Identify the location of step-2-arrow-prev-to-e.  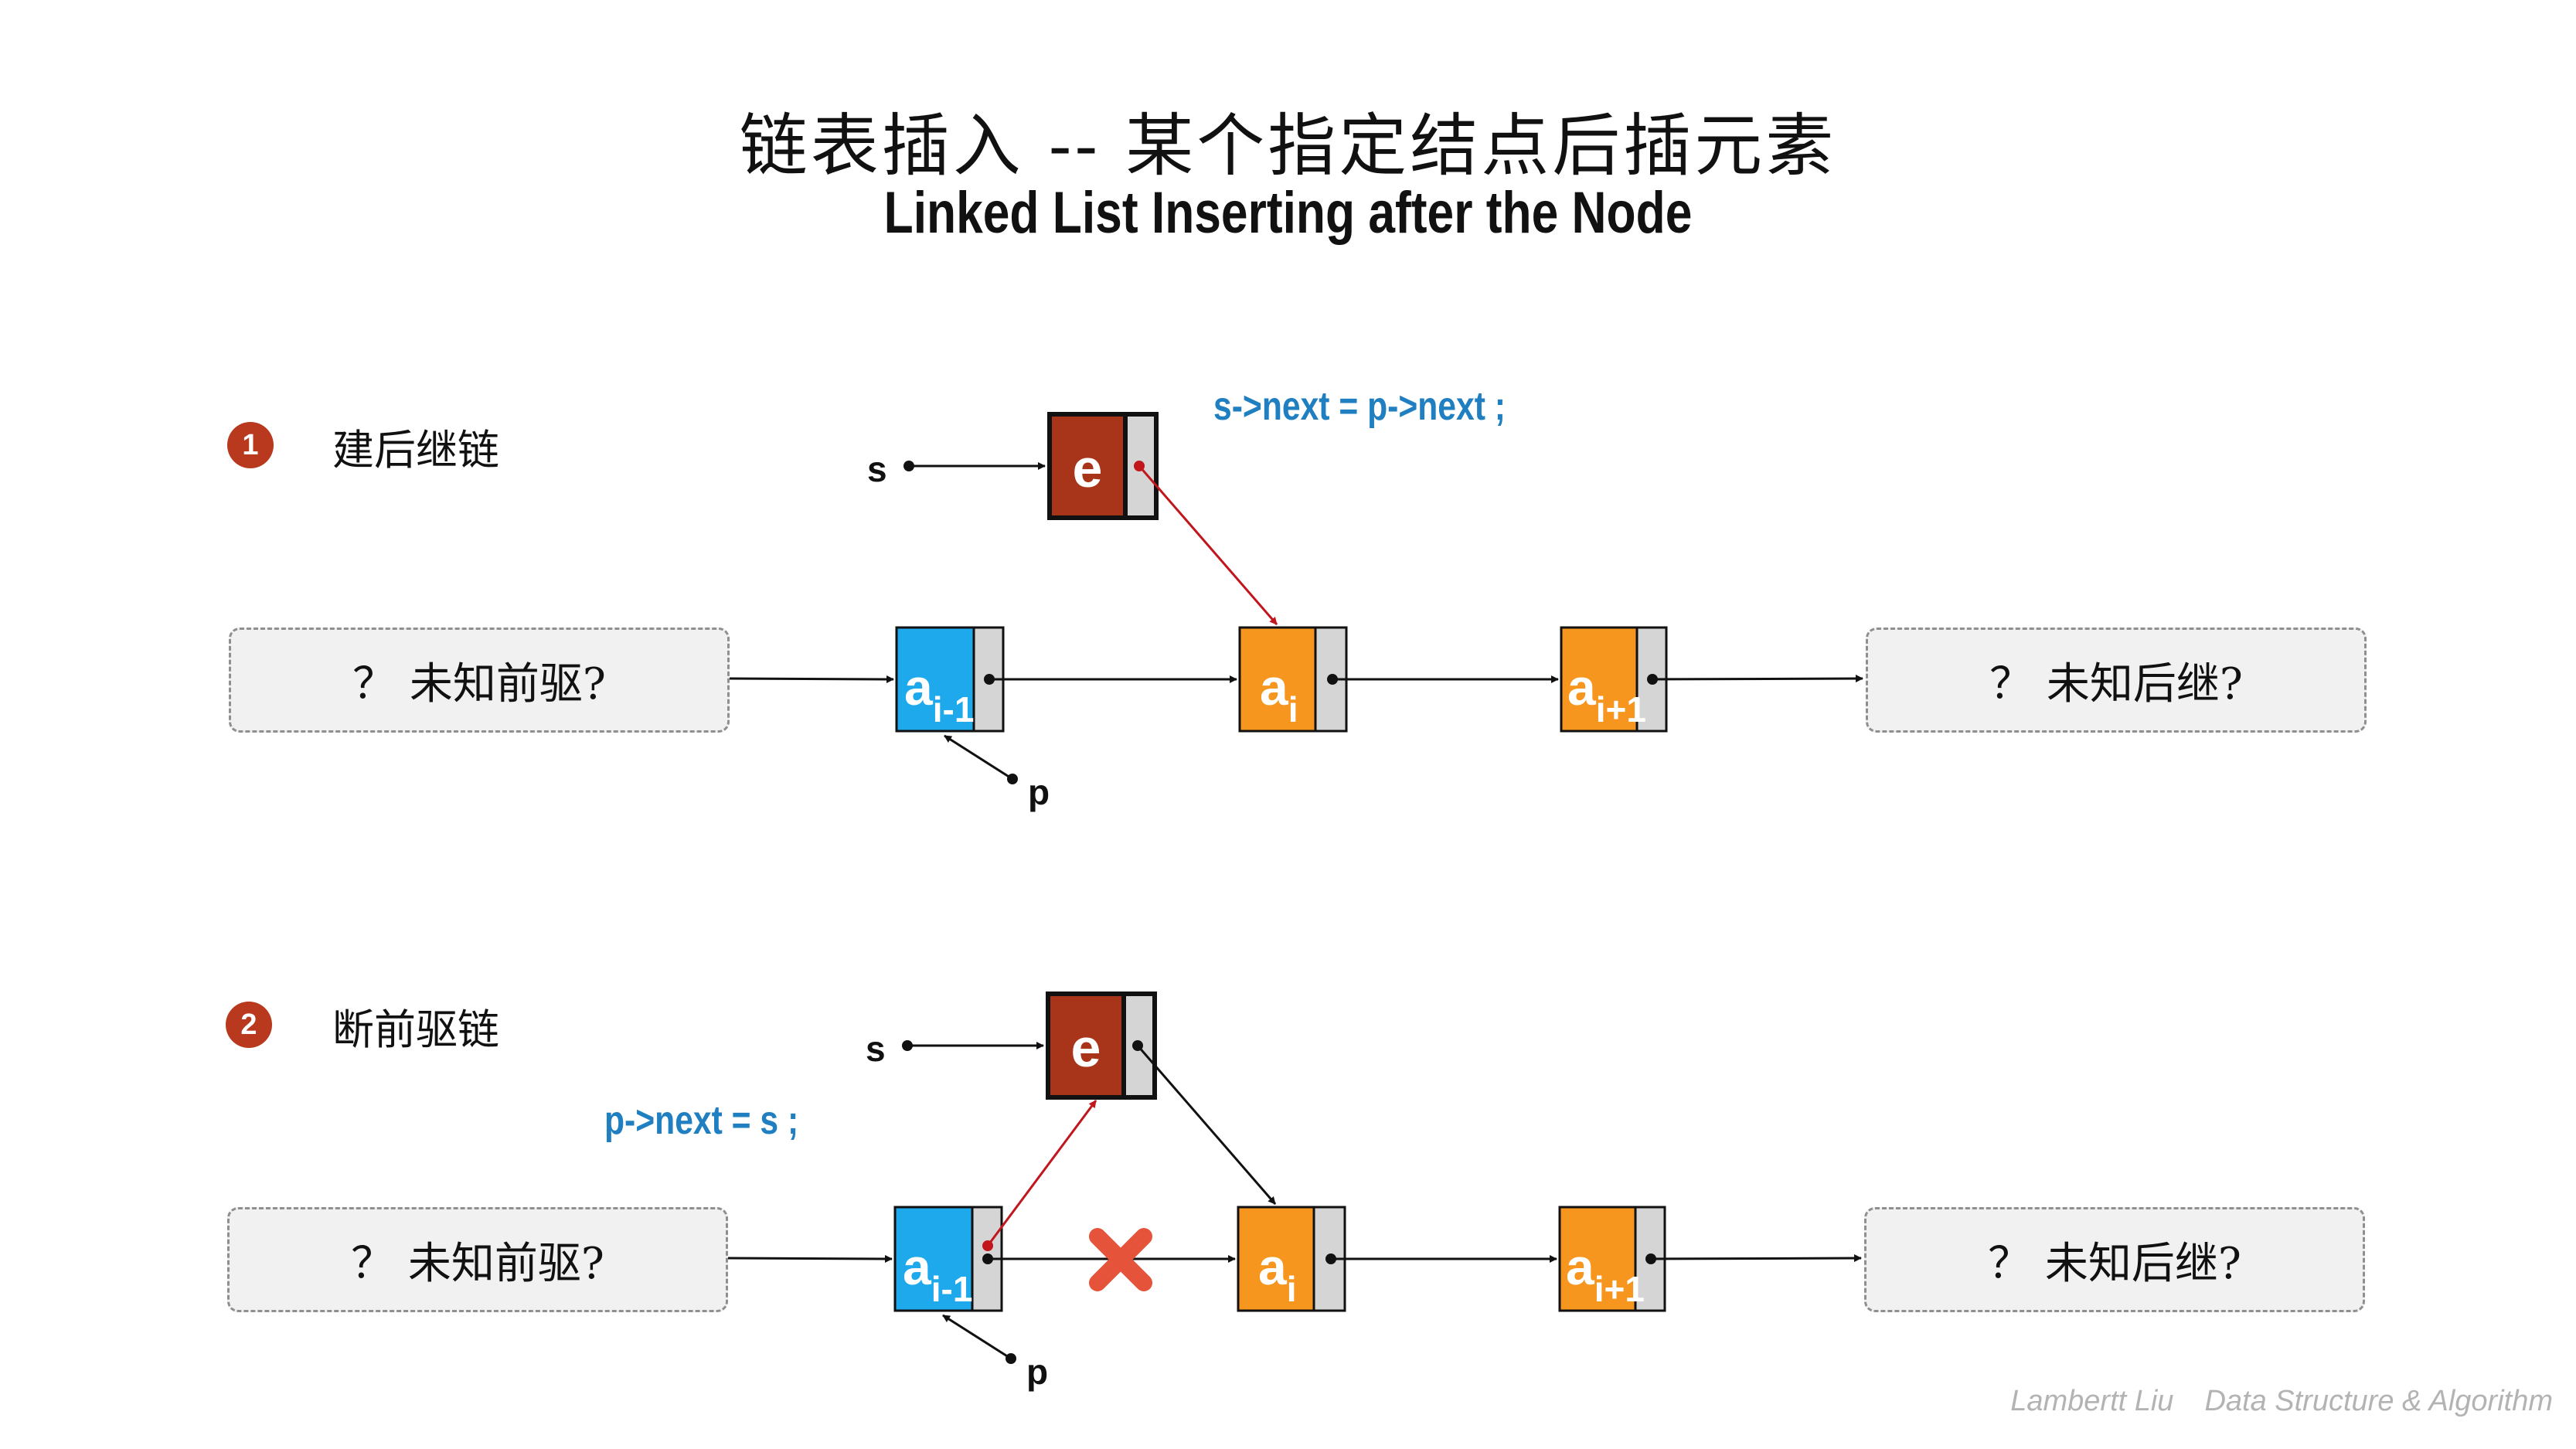
(1041, 1173).